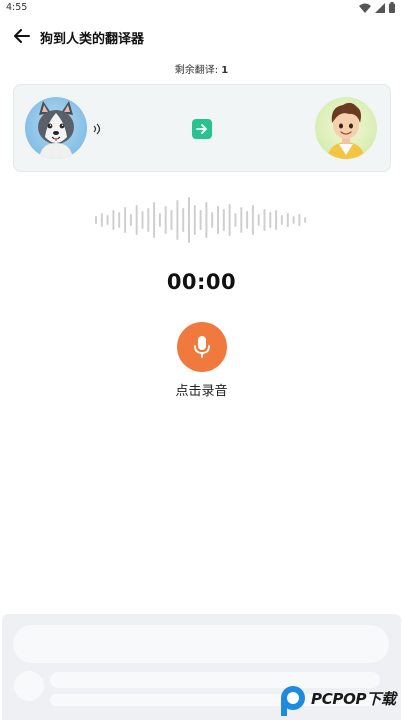 This screenshot has height=720, width=403. I want to click on status-bar: 4:55, so click(201, 9).